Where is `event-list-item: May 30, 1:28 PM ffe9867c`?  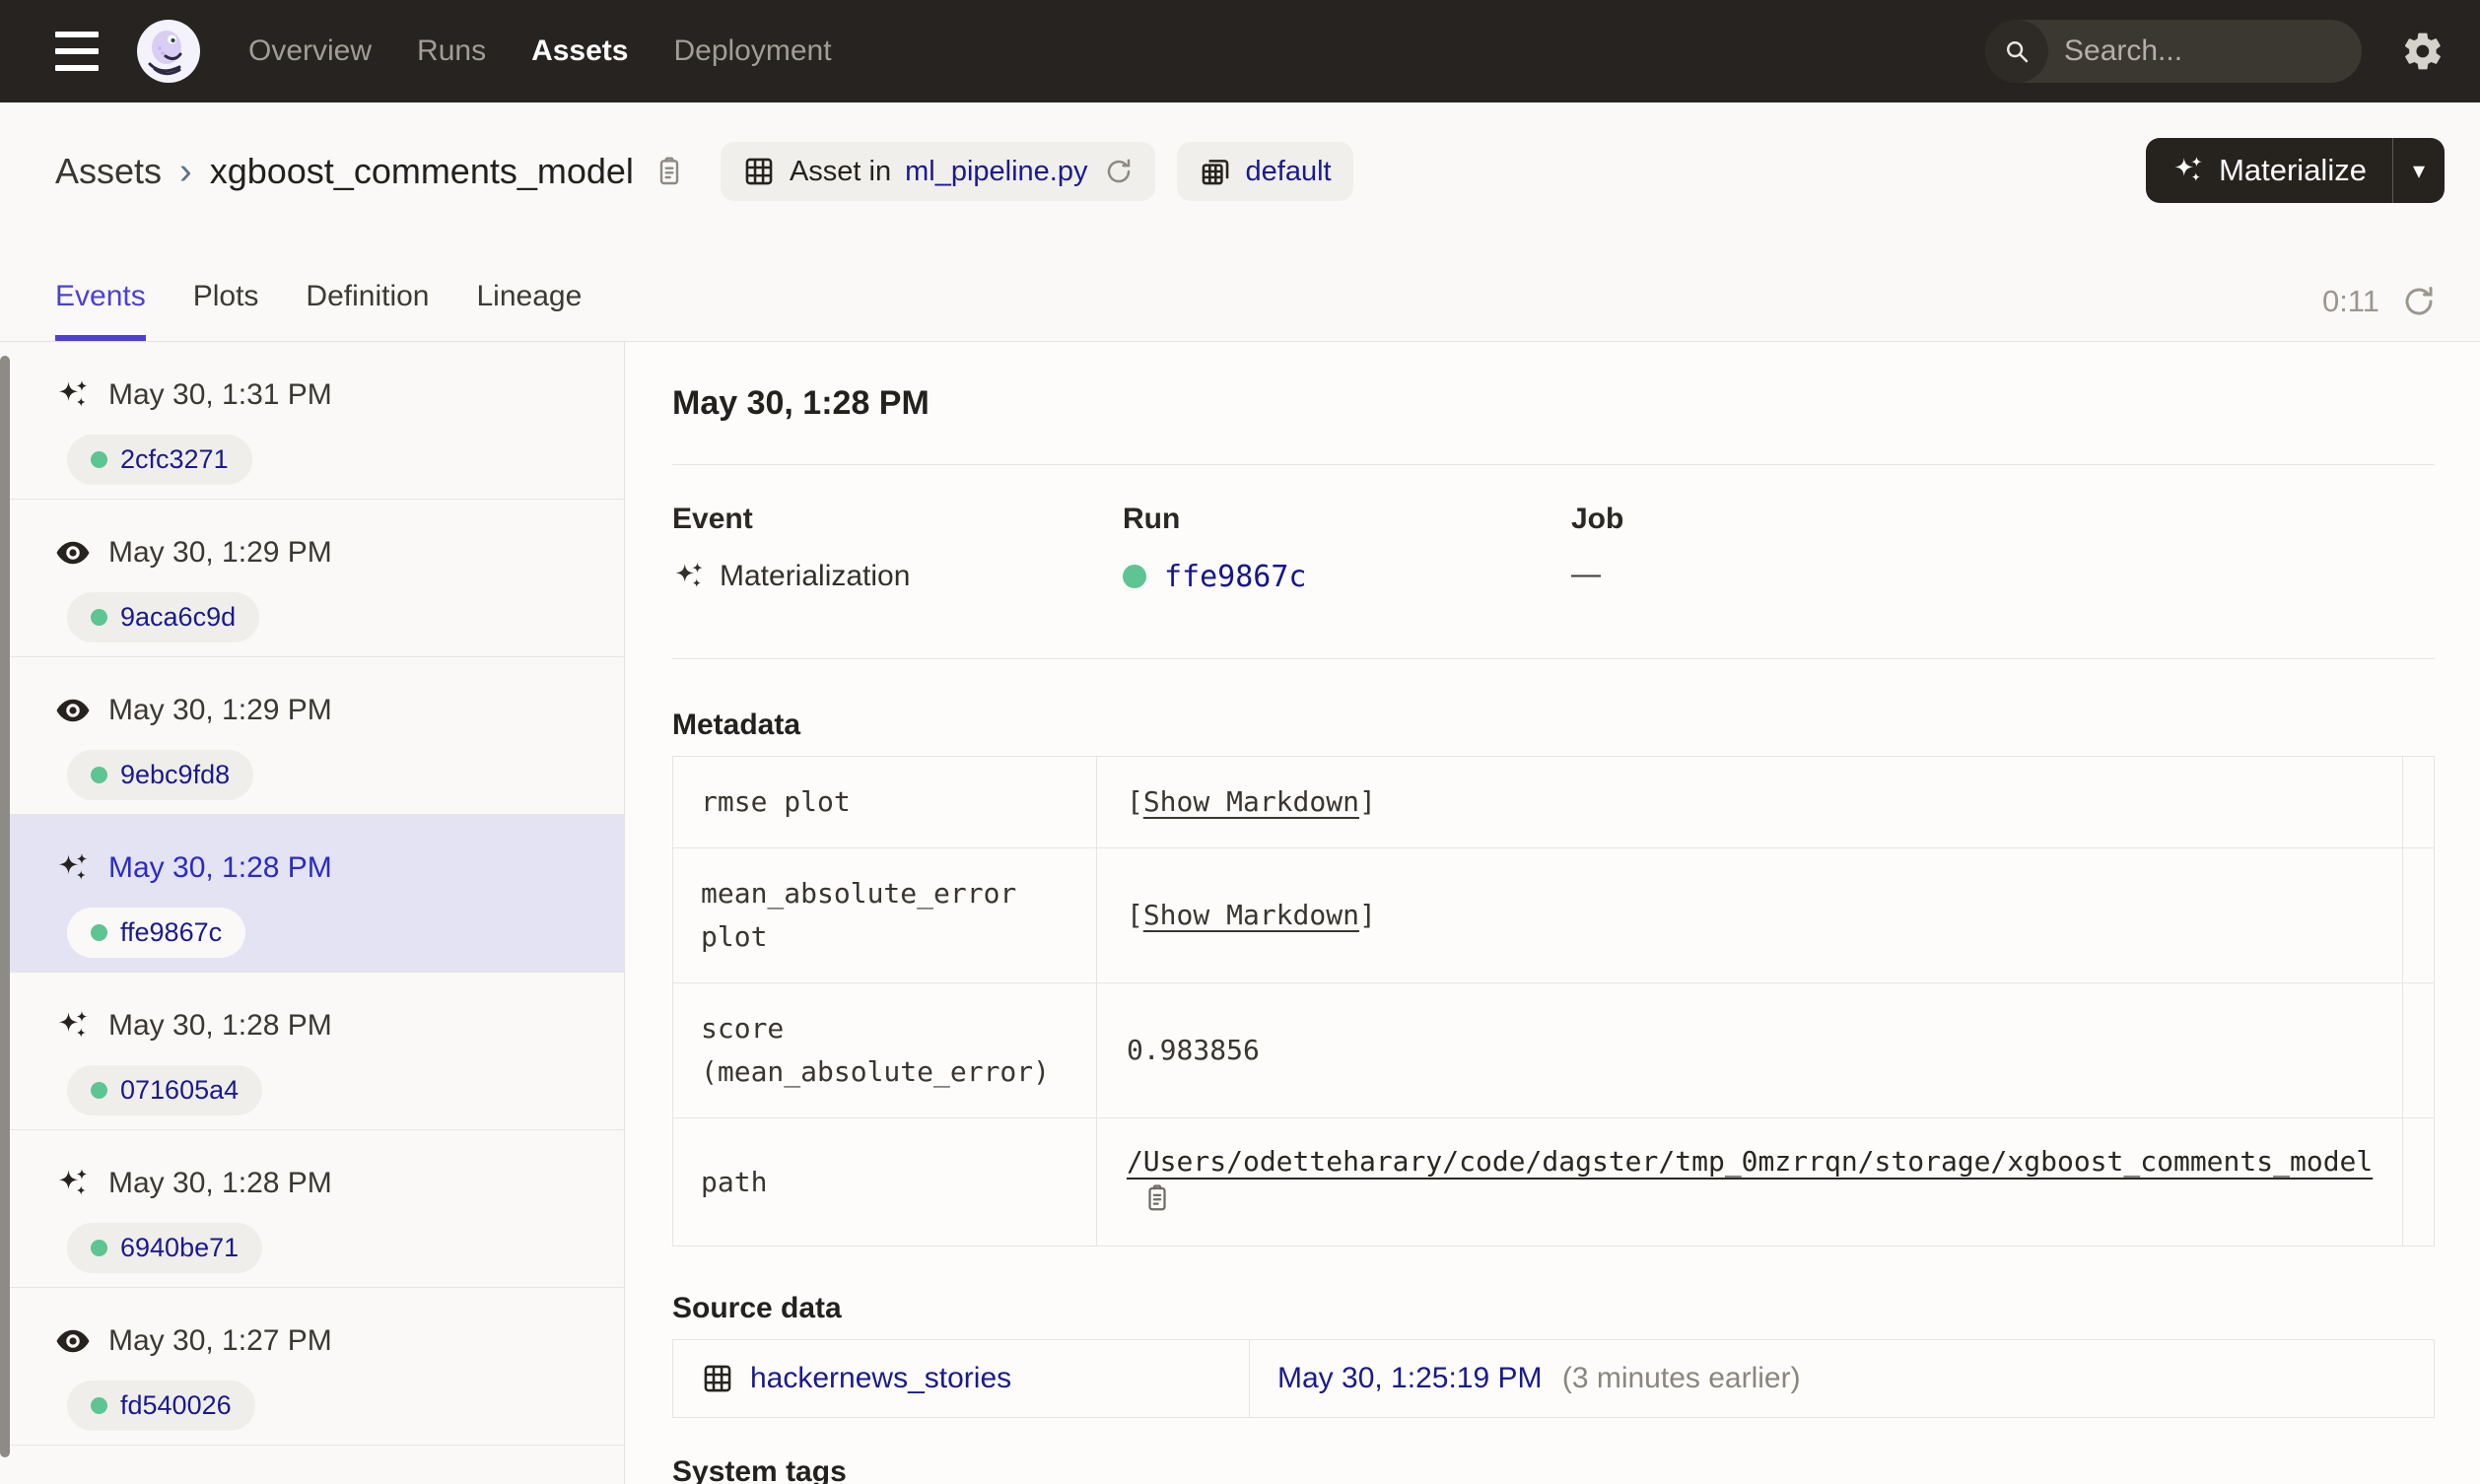
event-list-item: May 30, 1:28 PM ffe9867c is located at coordinates (312, 894).